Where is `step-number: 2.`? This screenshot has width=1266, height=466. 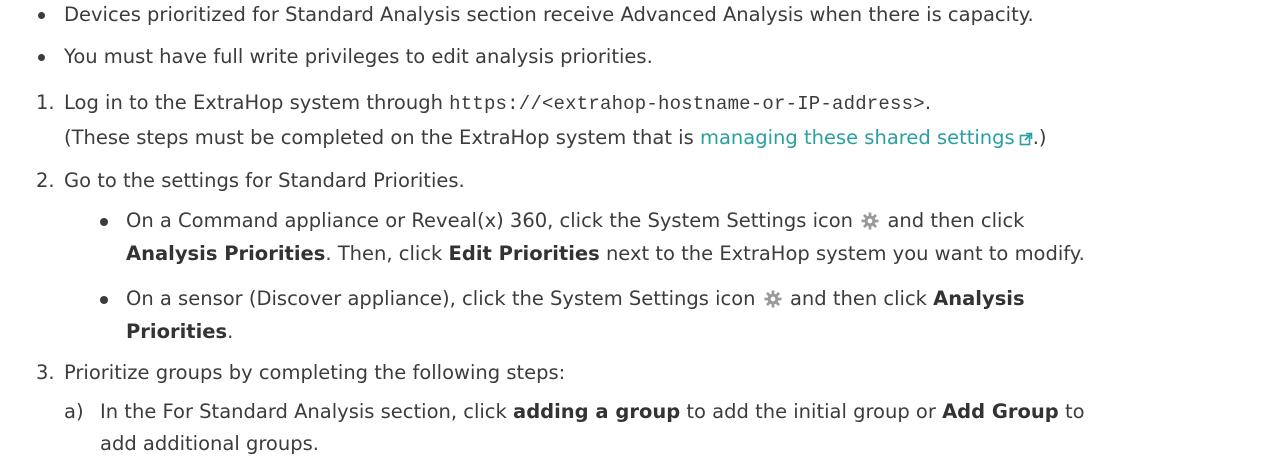
step-number: 2. is located at coordinates (45, 180).